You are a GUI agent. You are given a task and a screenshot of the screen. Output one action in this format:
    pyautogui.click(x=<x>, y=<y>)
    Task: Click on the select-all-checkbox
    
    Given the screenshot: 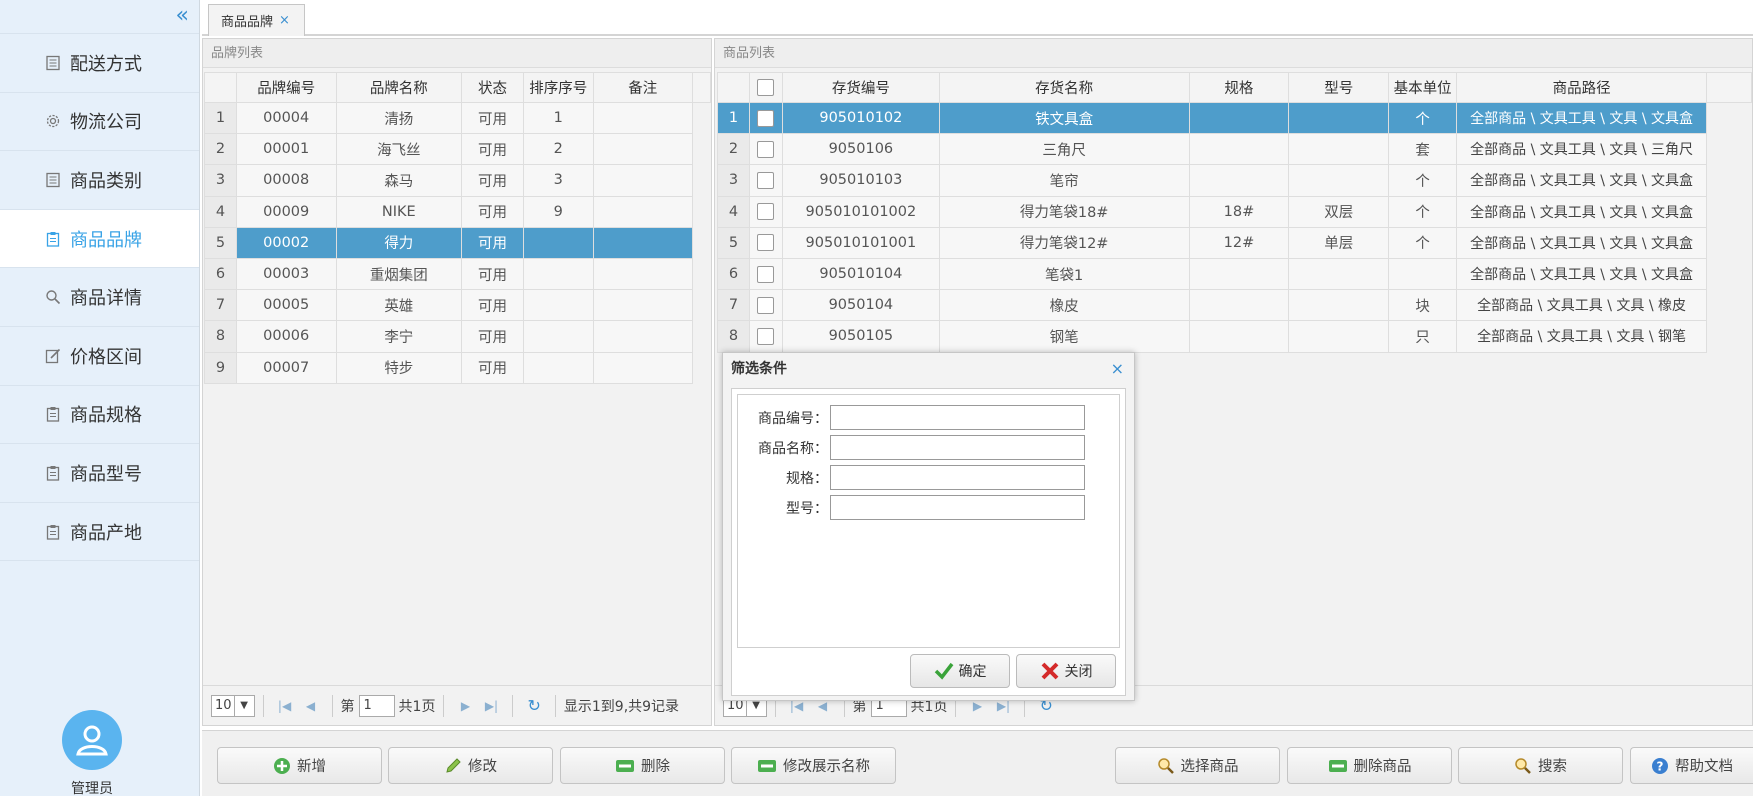 What is the action you would take?
    pyautogui.click(x=765, y=87)
    